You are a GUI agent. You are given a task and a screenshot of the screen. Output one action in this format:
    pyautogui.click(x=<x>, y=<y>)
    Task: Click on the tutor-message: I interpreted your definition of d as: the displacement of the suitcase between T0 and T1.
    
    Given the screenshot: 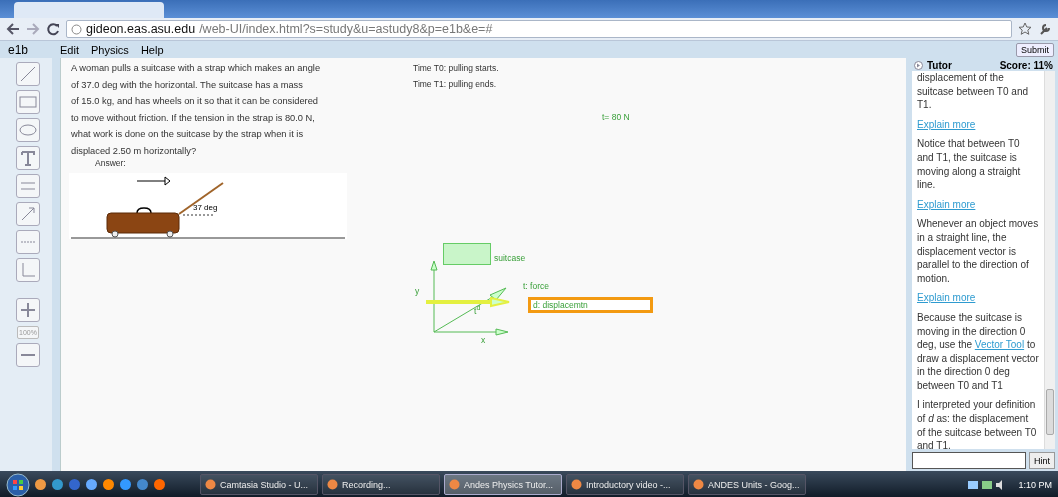 What is the action you would take?
    pyautogui.click(x=977, y=423)
    